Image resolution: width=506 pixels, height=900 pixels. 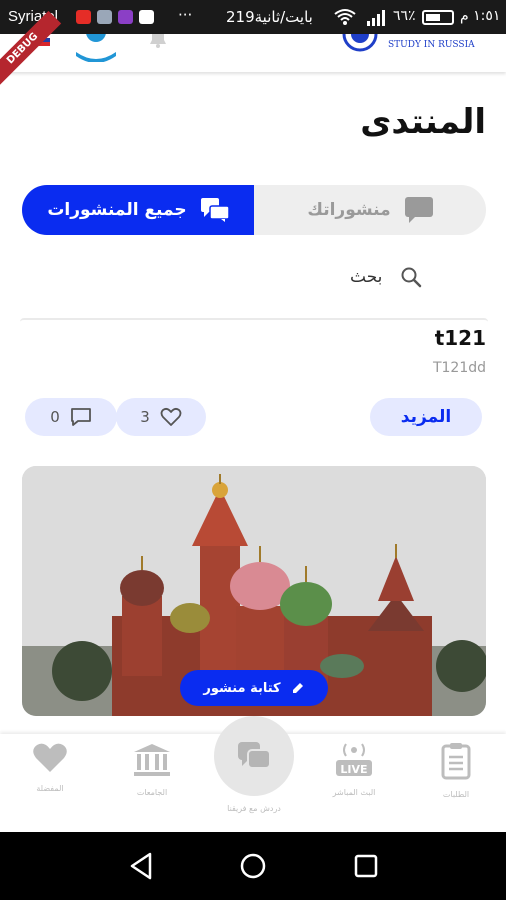 What do you see at coordinates (254, 381) in the screenshot?
I see `post-card: t121 T121dd 0 3 المزيد` at bounding box center [254, 381].